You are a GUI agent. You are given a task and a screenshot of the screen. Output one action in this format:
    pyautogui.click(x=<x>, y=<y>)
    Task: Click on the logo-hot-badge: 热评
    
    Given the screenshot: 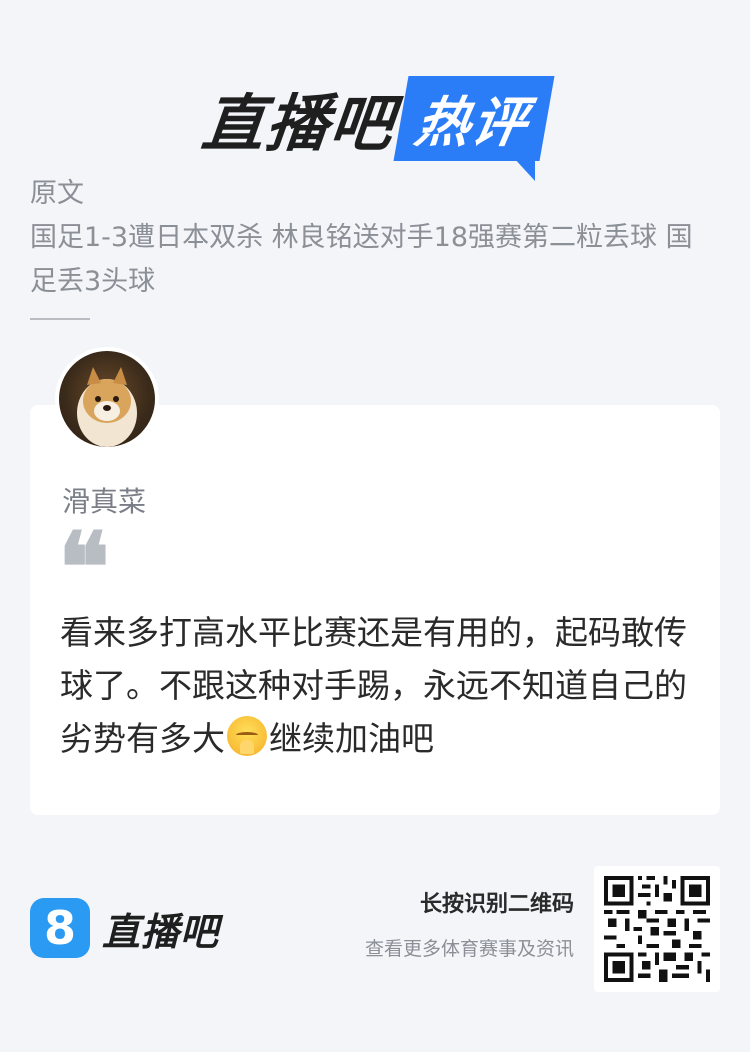 What is the action you would take?
    pyautogui.click(x=474, y=128)
    